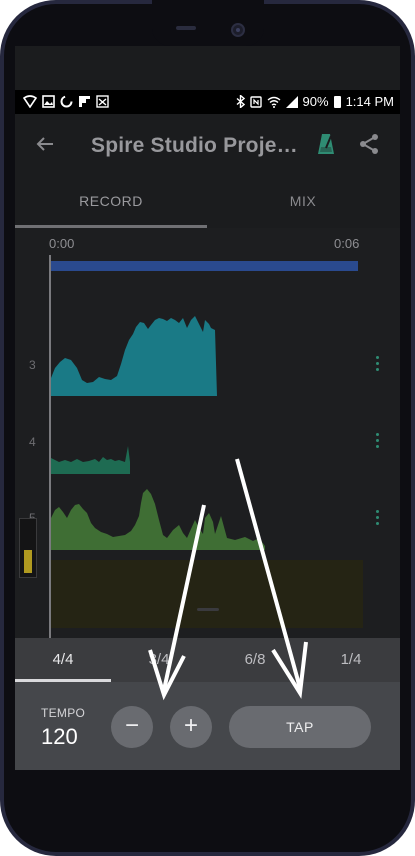 This screenshot has height=856, width=415. What do you see at coordinates (378, 365) in the screenshot?
I see `track-3-menu-icon` at bounding box center [378, 365].